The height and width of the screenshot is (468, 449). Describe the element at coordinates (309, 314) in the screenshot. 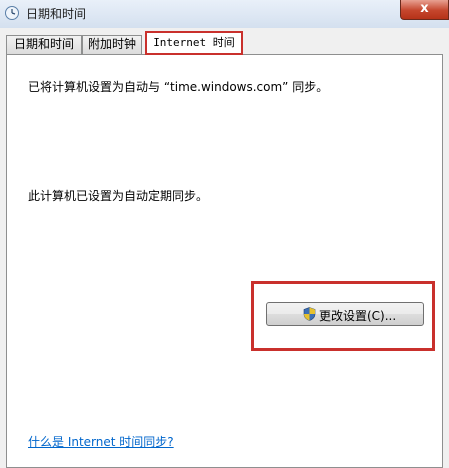

I see `shield-icon` at that location.